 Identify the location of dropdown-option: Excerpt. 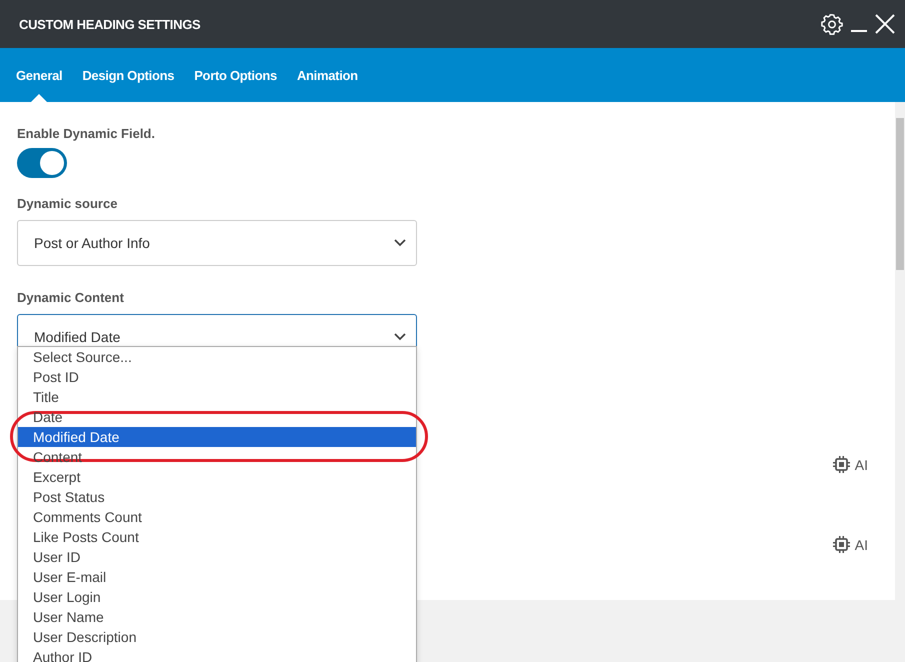
(217, 477).